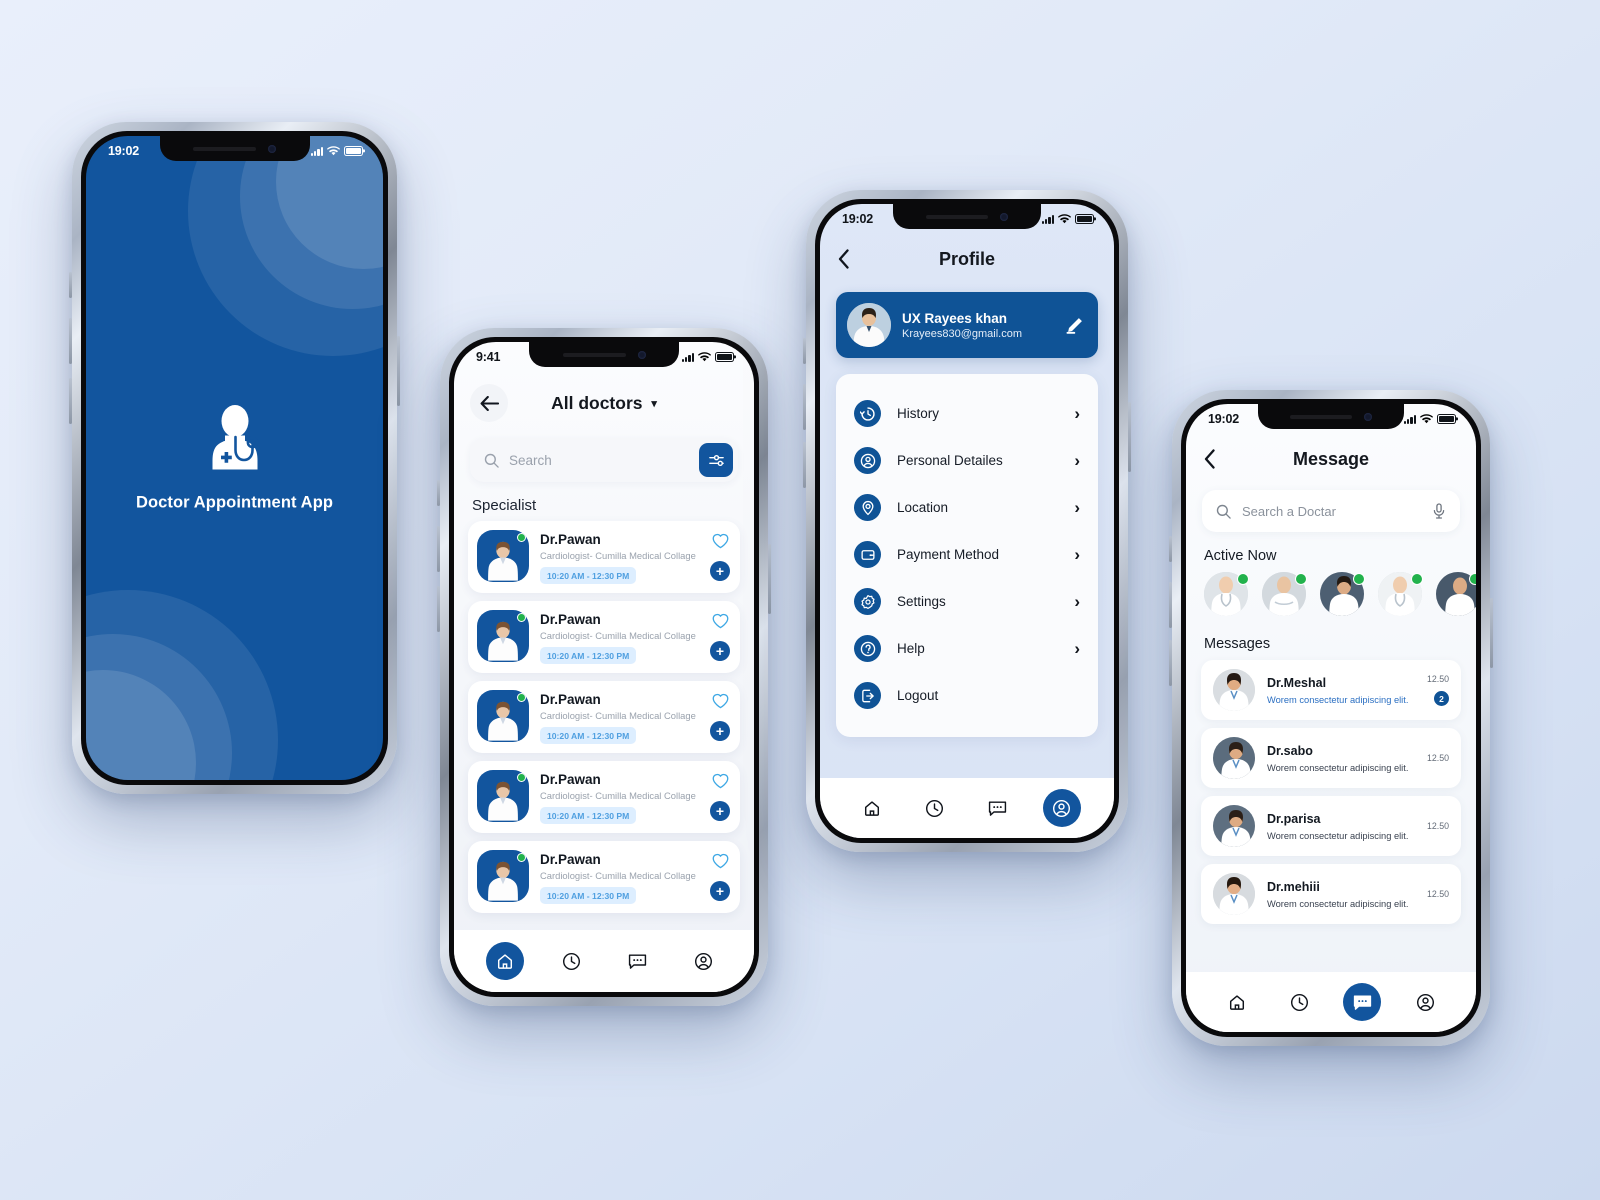 The height and width of the screenshot is (1200, 1600). Describe the element at coordinates (687, 357) in the screenshot. I see `signal-icon` at that location.